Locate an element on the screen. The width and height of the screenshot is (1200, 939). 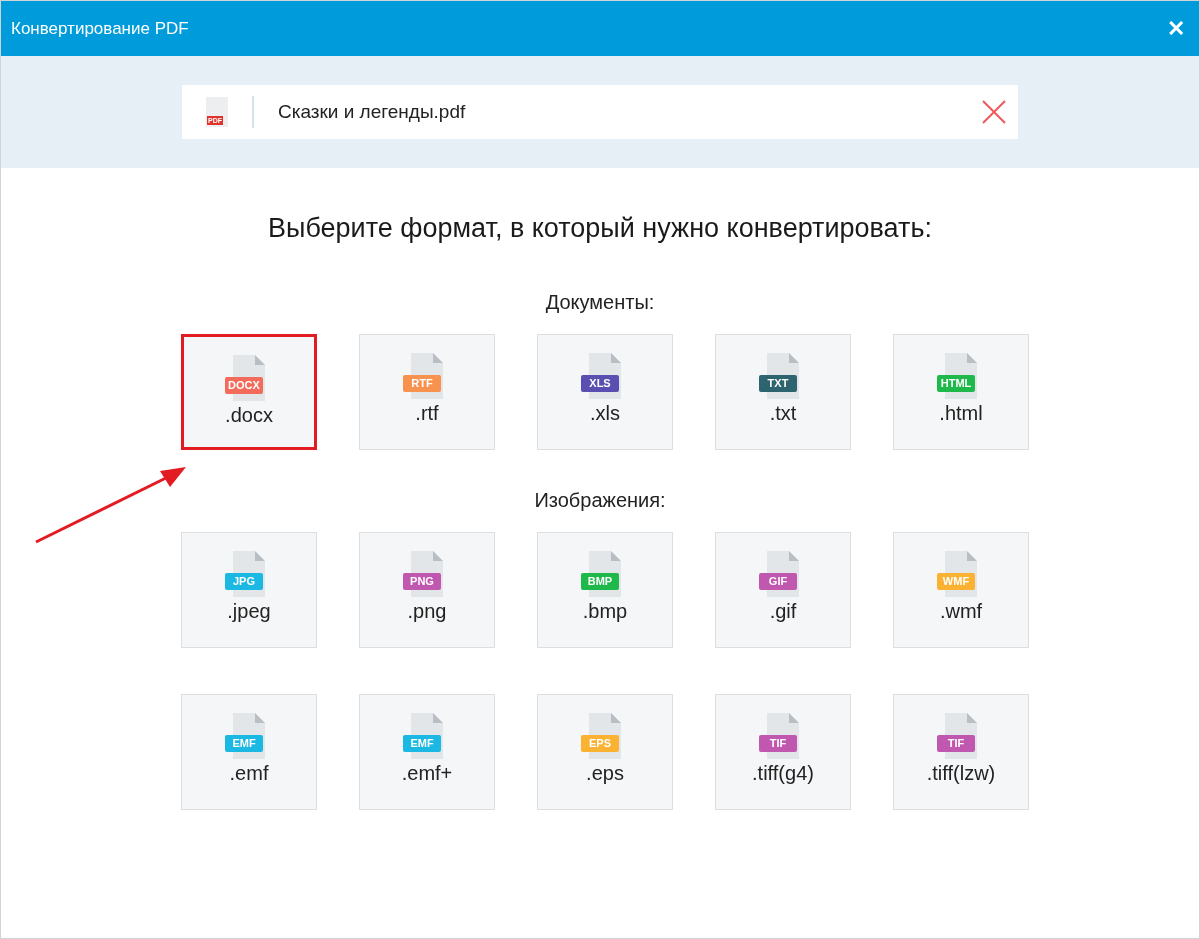
format-option: RTF .rtf is located at coordinates (427, 392).